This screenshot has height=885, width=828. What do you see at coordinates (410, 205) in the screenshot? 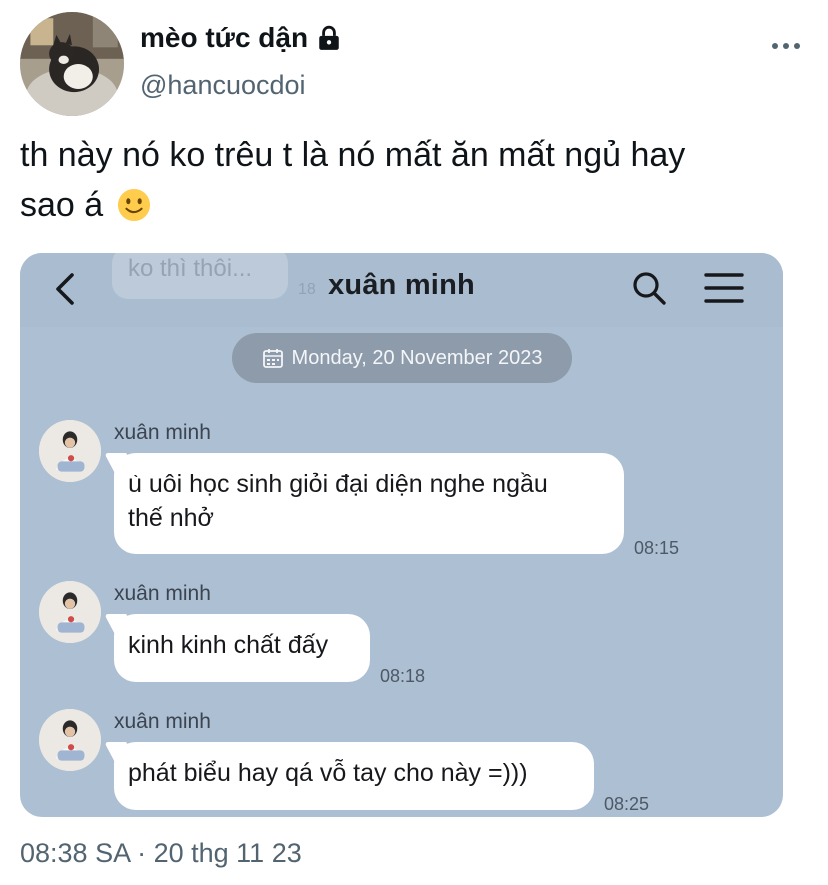
I see `tweet-text-line-2: sao á` at bounding box center [410, 205].